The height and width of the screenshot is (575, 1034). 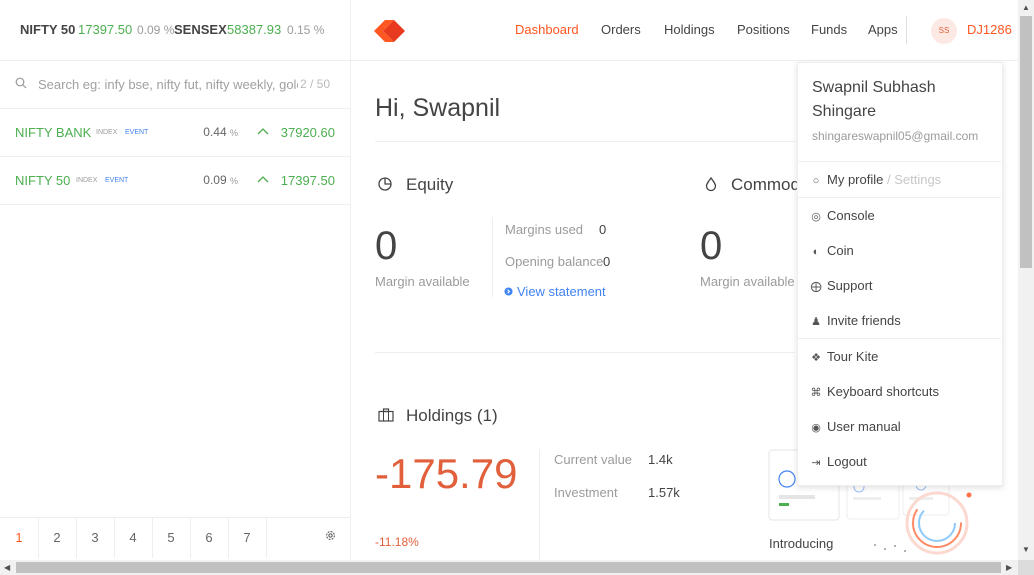 What do you see at coordinates (816, 393) in the screenshot?
I see `command-key-icon: ⌘` at bounding box center [816, 393].